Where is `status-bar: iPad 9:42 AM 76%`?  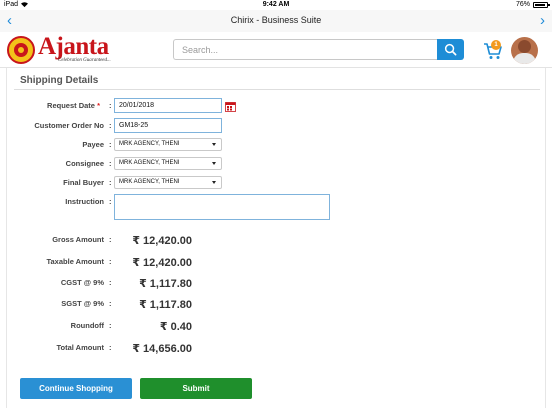 status-bar: iPad 9:42 AM 76% is located at coordinates (276, 5).